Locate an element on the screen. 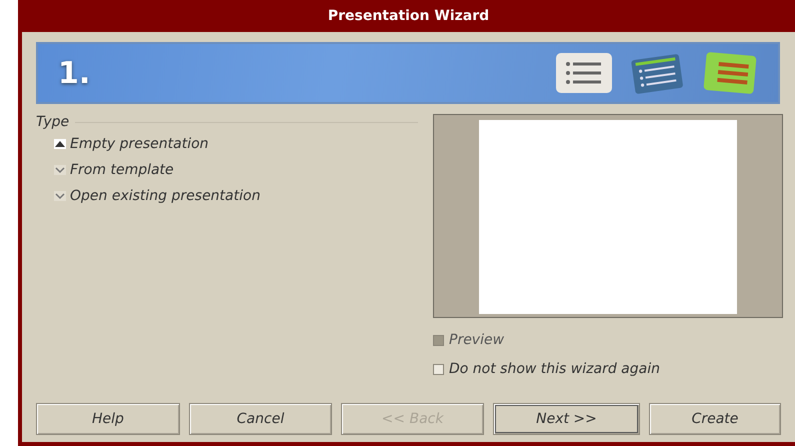  dialog-button: Cancel is located at coordinates (260, 419).